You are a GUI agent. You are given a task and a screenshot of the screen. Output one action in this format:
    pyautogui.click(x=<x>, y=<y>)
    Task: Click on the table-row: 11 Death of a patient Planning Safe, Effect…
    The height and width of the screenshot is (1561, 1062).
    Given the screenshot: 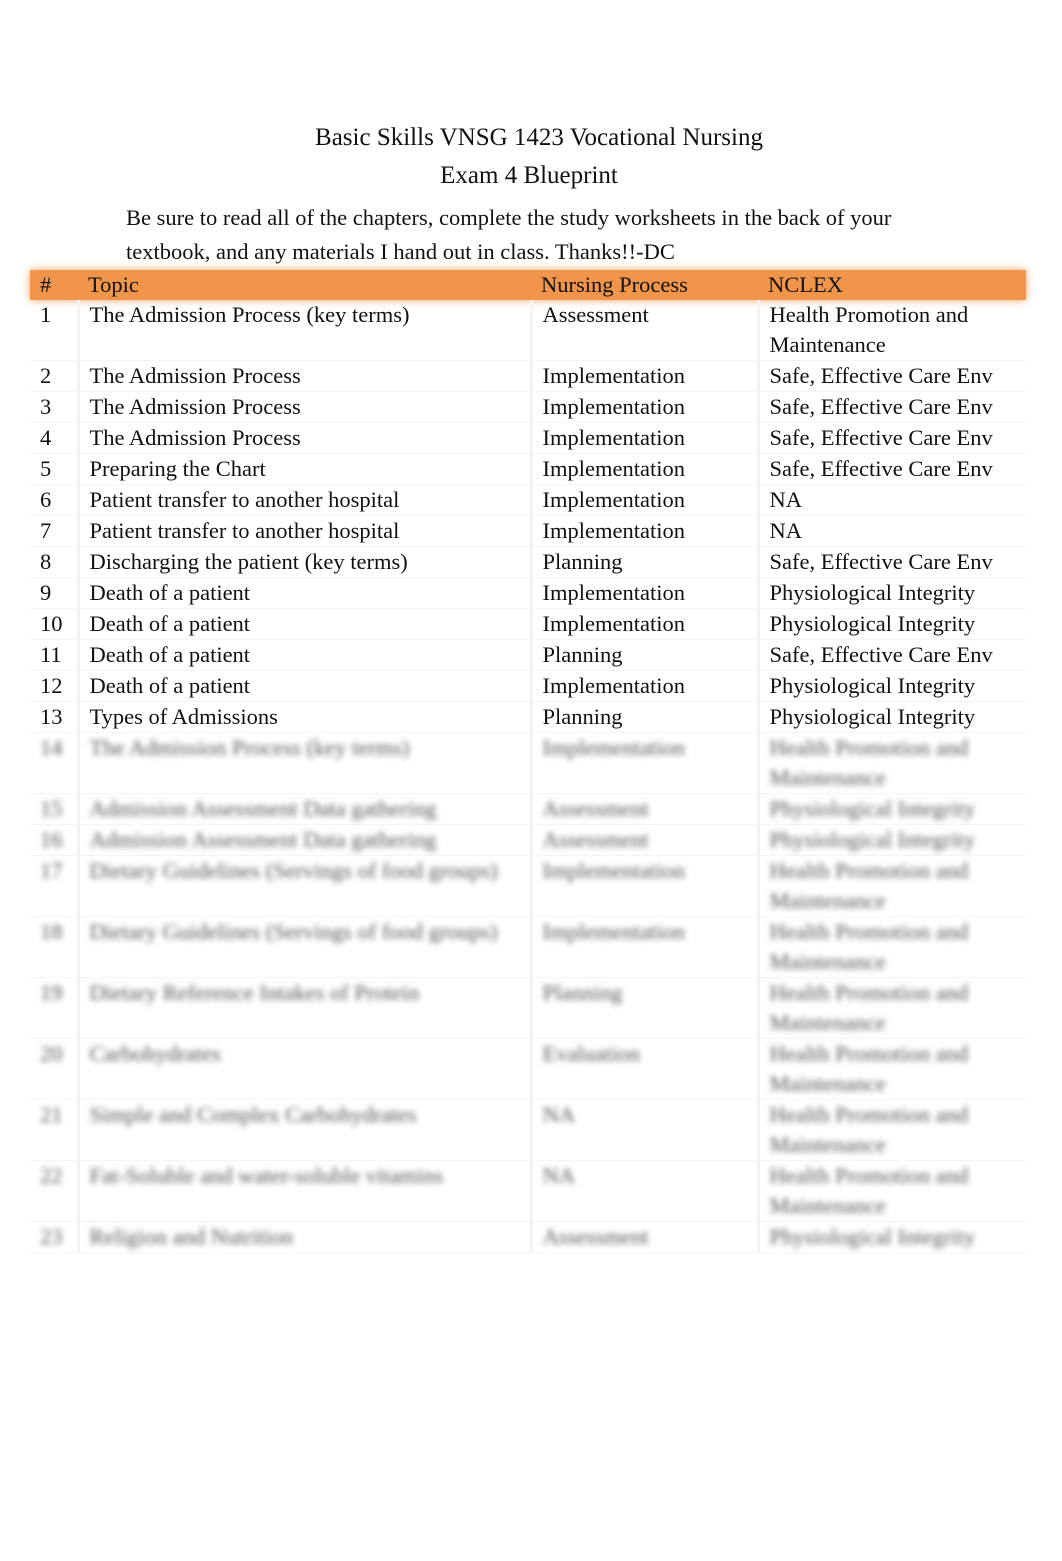 What is the action you would take?
    pyautogui.click(x=528, y=655)
    